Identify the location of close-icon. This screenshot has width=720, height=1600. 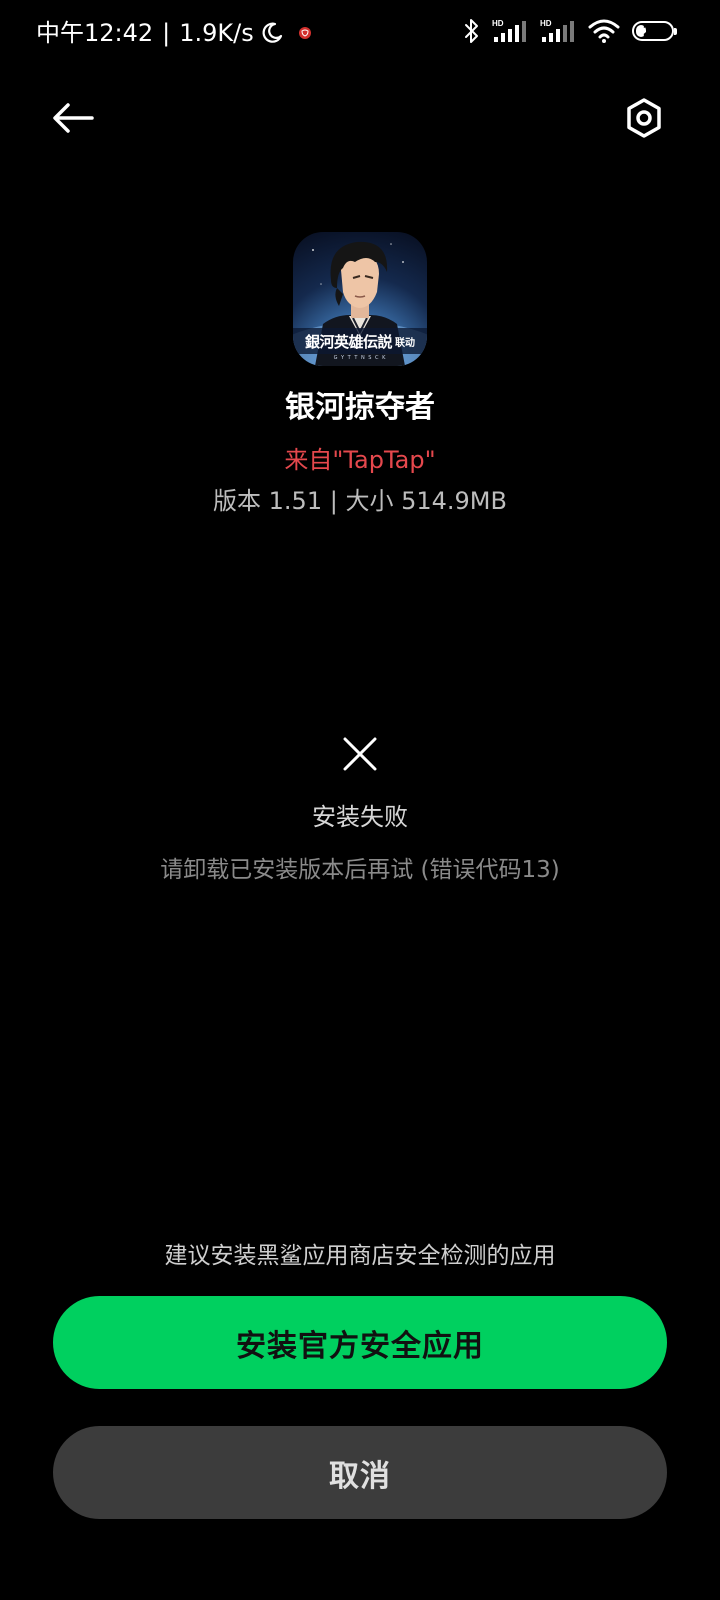
(360, 754).